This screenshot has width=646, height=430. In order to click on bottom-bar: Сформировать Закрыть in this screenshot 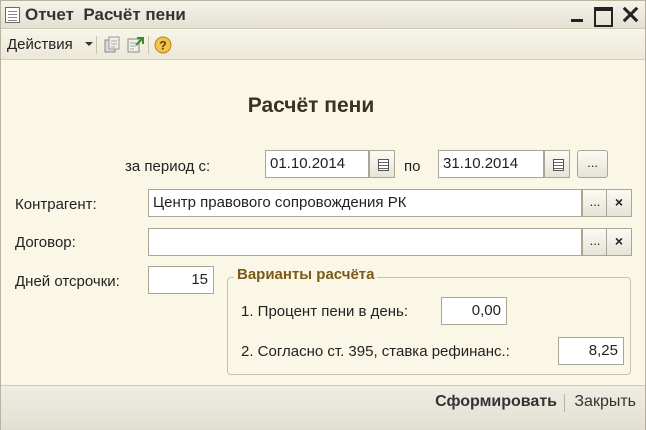, I will do `click(323, 407)`.